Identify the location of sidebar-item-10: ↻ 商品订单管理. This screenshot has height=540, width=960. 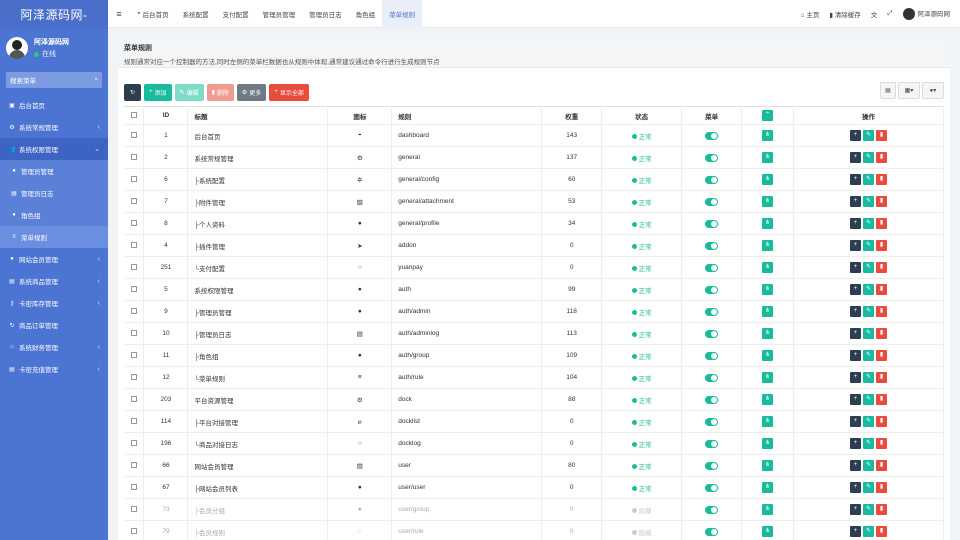
(54, 325).